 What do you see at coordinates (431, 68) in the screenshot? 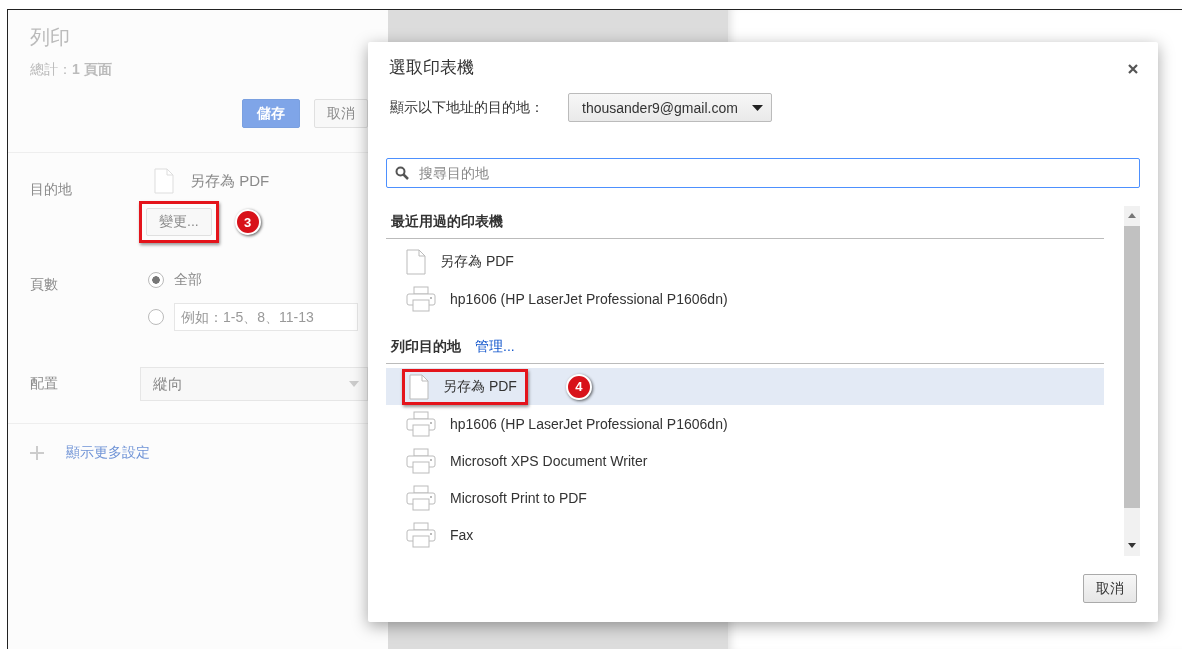
I see `dialog-title: 選取印表機` at bounding box center [431, 68].